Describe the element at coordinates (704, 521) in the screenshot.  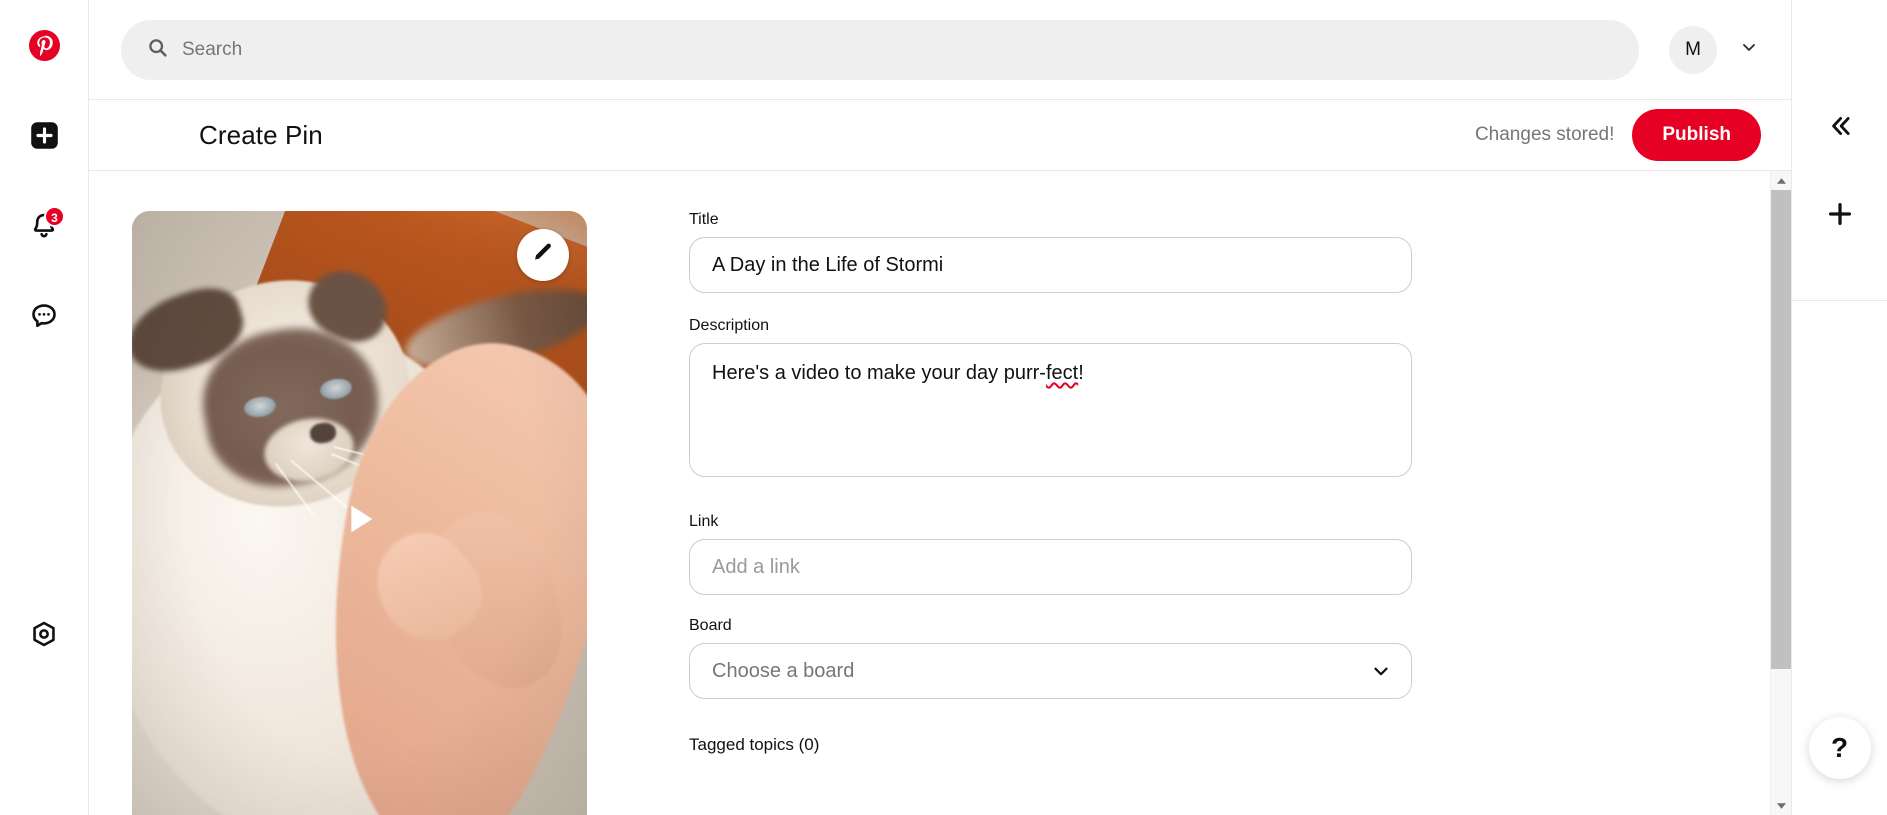
I see `link-label: Link` at that location.